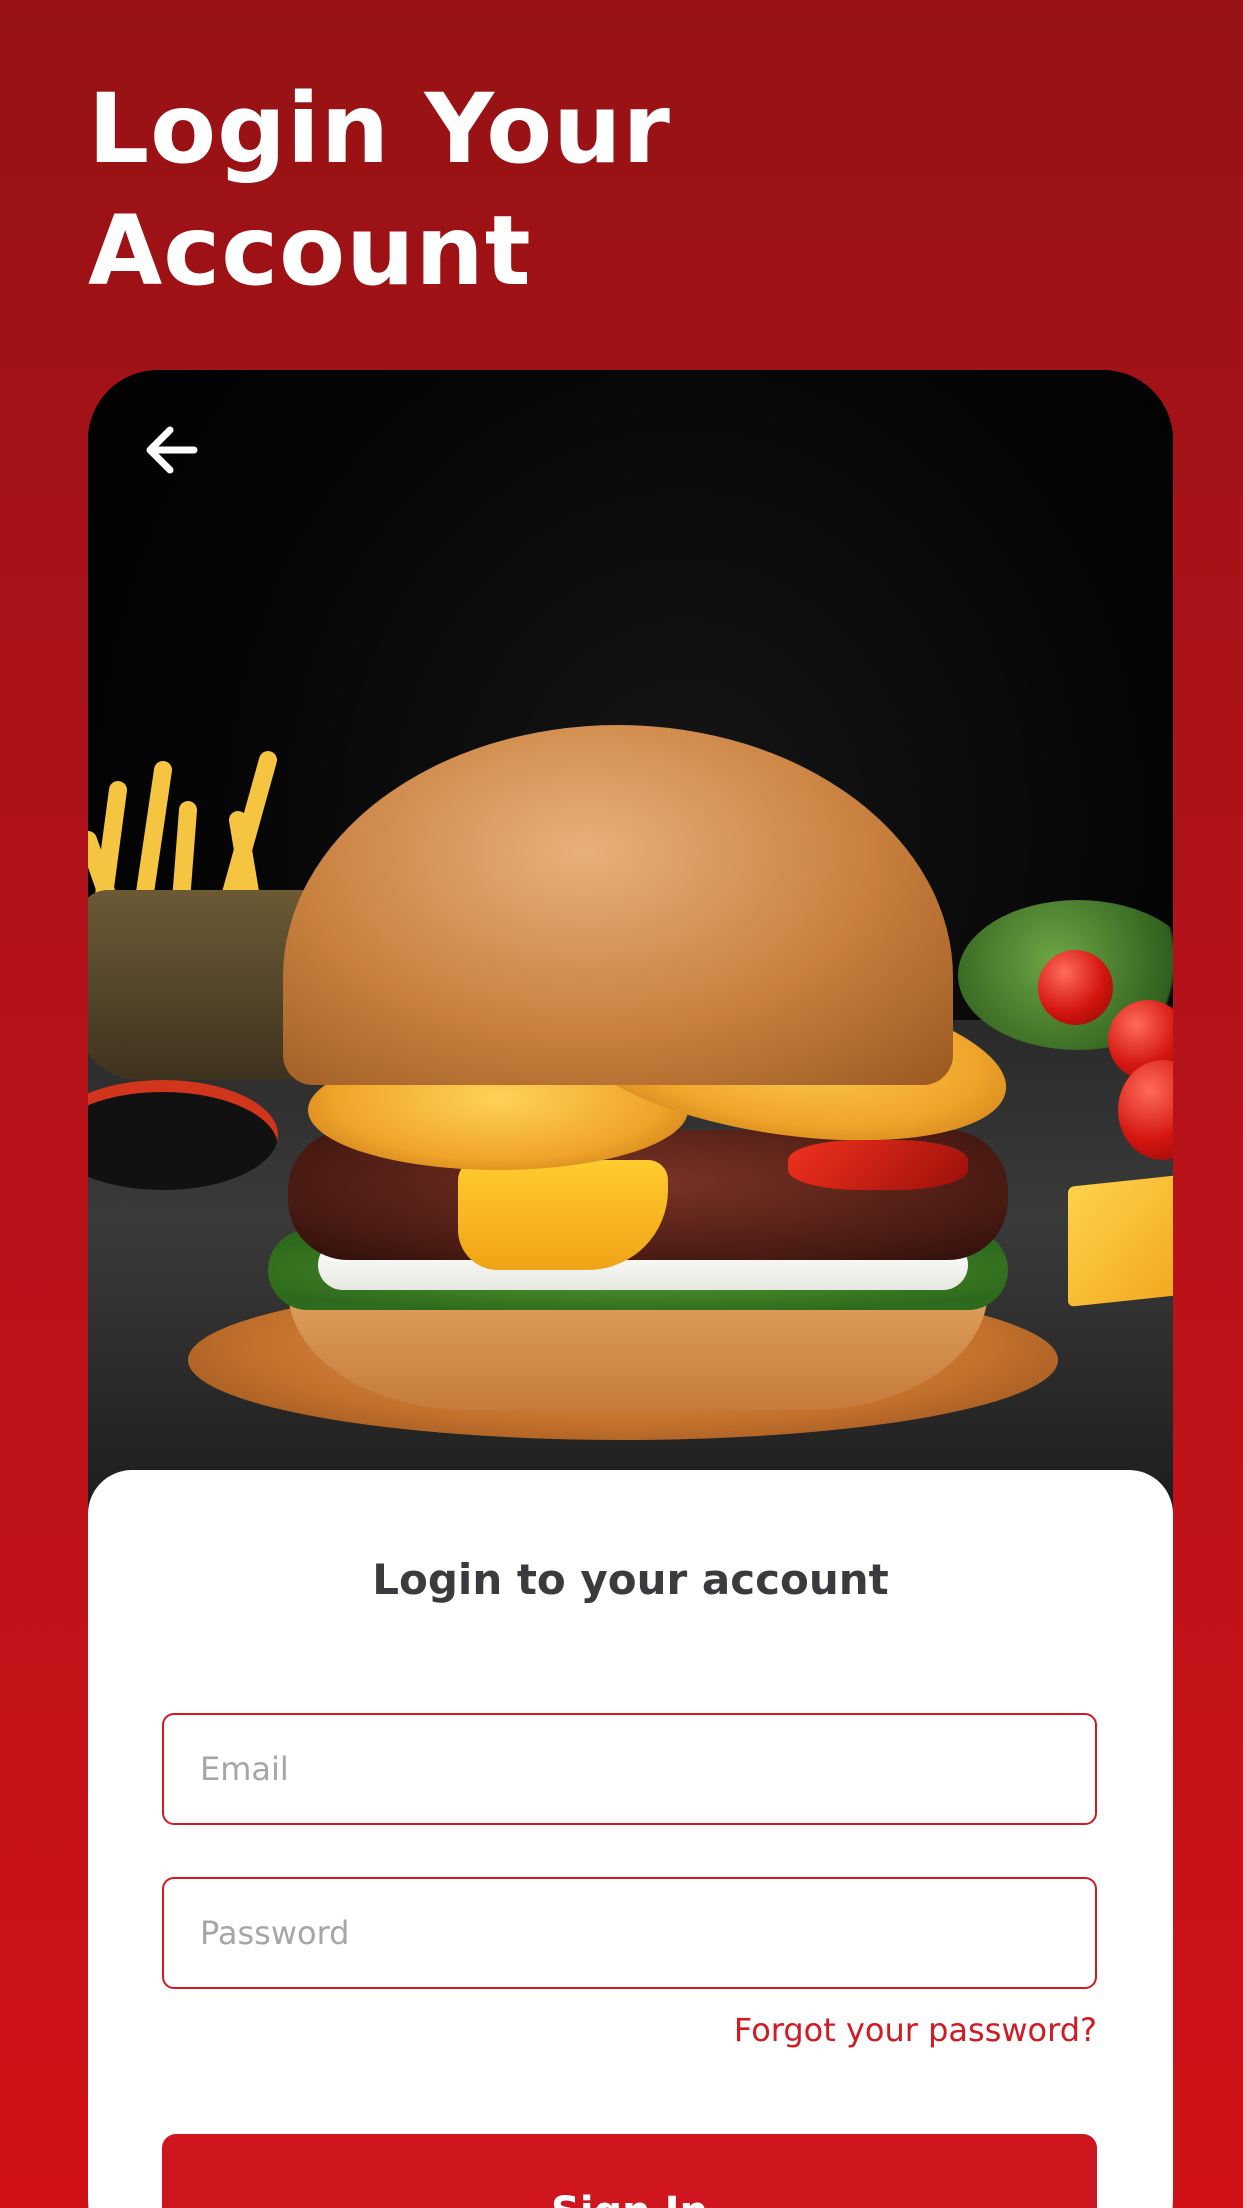 This screenshot has height=2208, width=1243. I want to click on forgot-password-link: Forgot your password?, so click(915, 2030).